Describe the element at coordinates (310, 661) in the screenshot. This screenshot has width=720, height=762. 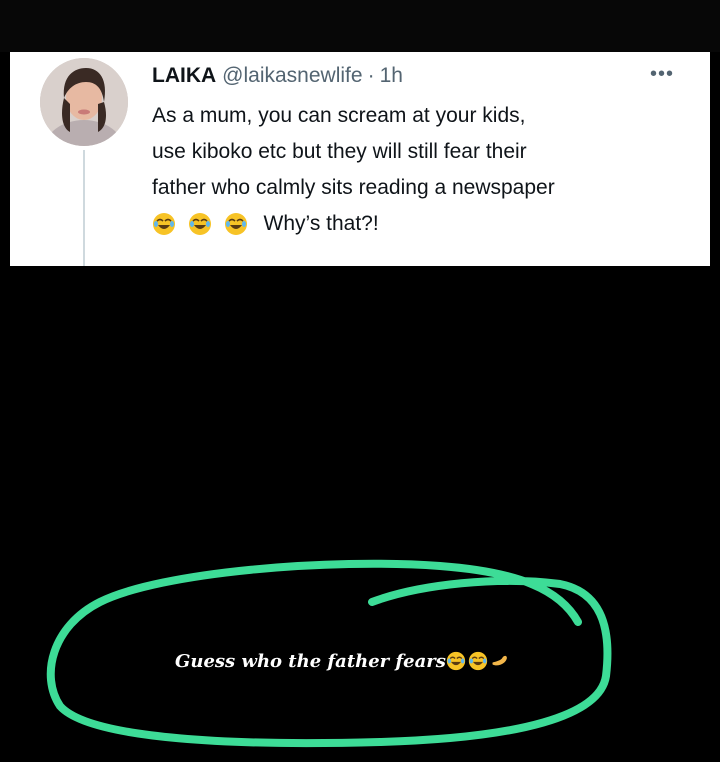
I see `caption-text: Guess who the father fears` at that location.